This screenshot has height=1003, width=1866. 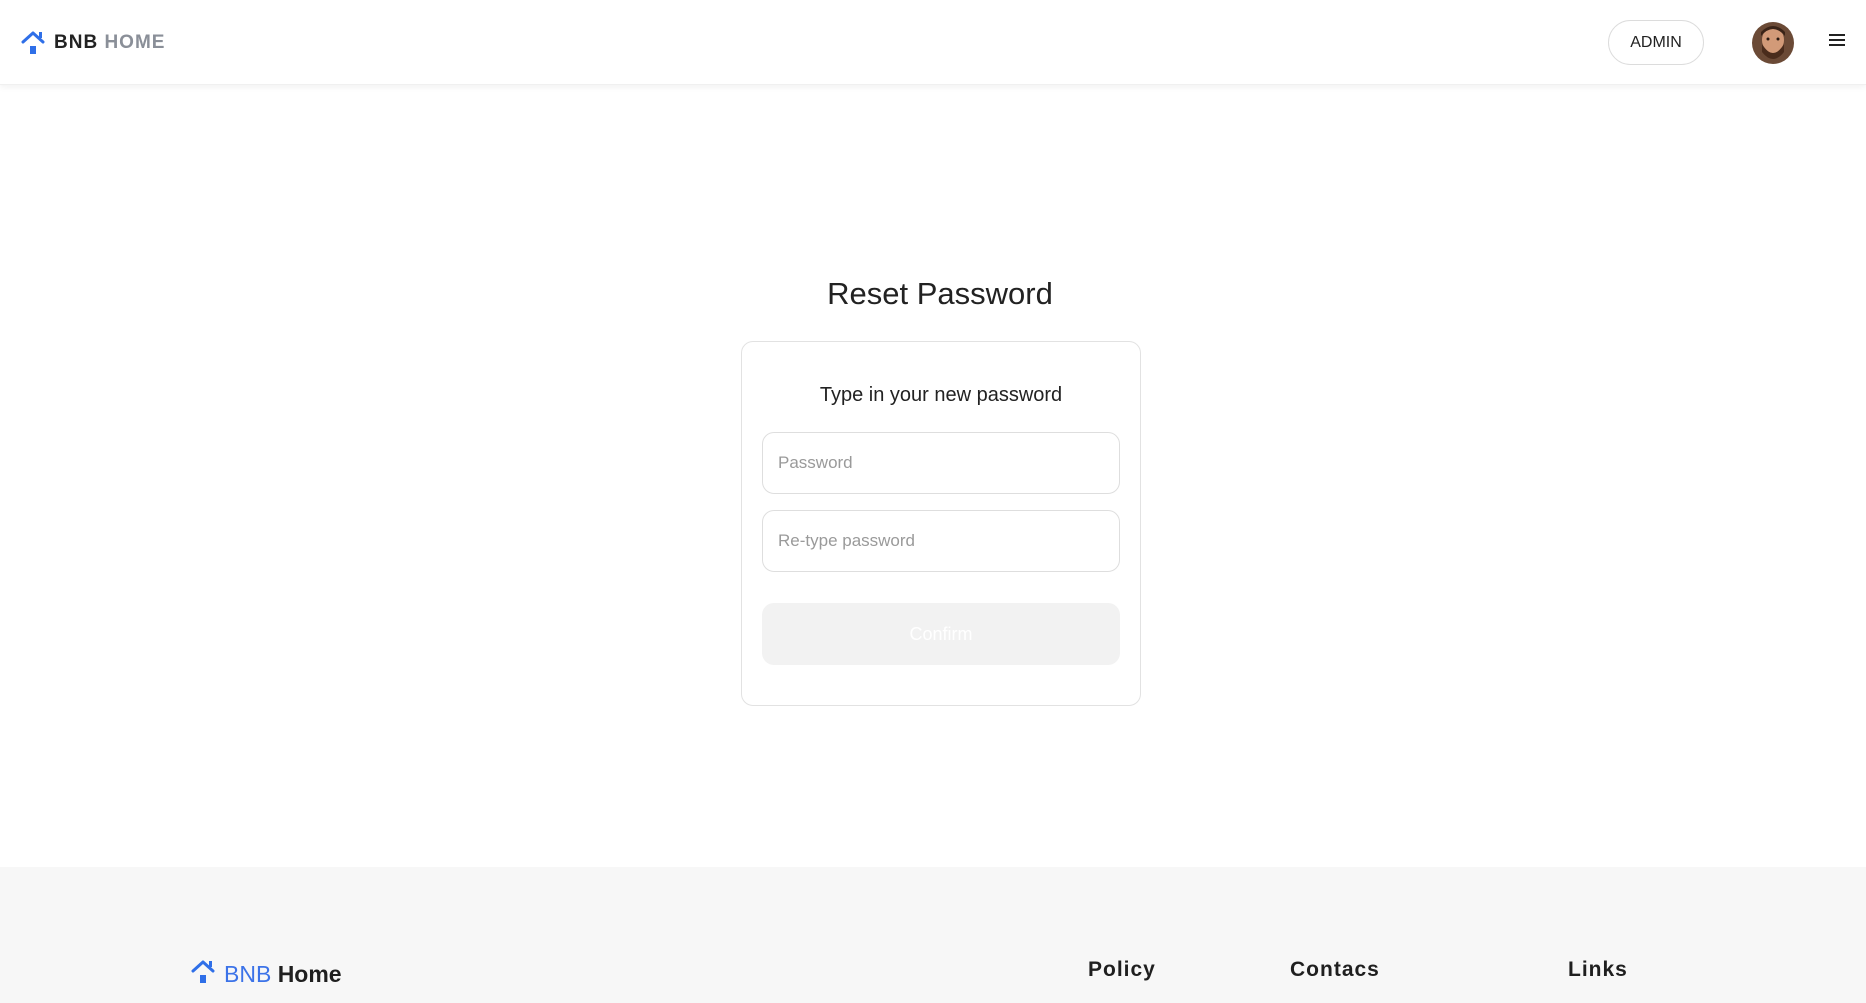 I want to click on brand-name: BNB HOME, so click(x=109, y=43).